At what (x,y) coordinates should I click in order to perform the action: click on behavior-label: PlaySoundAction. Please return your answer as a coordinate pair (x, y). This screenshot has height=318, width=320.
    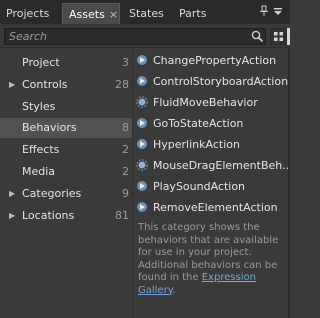
    Looking at the image, I should click on (199, 186).